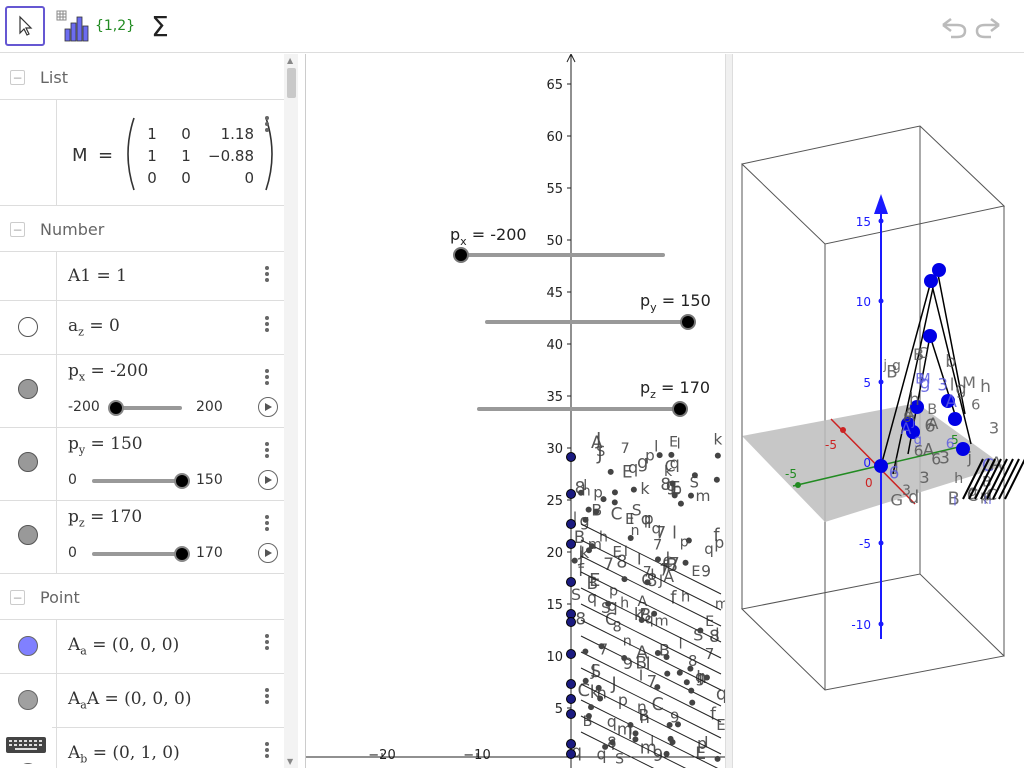 The width and height of the screenshot is (1024, 768). Describe the element at coordinates (26, 745) in the screenshot. I see `keyboard-button` at that location.